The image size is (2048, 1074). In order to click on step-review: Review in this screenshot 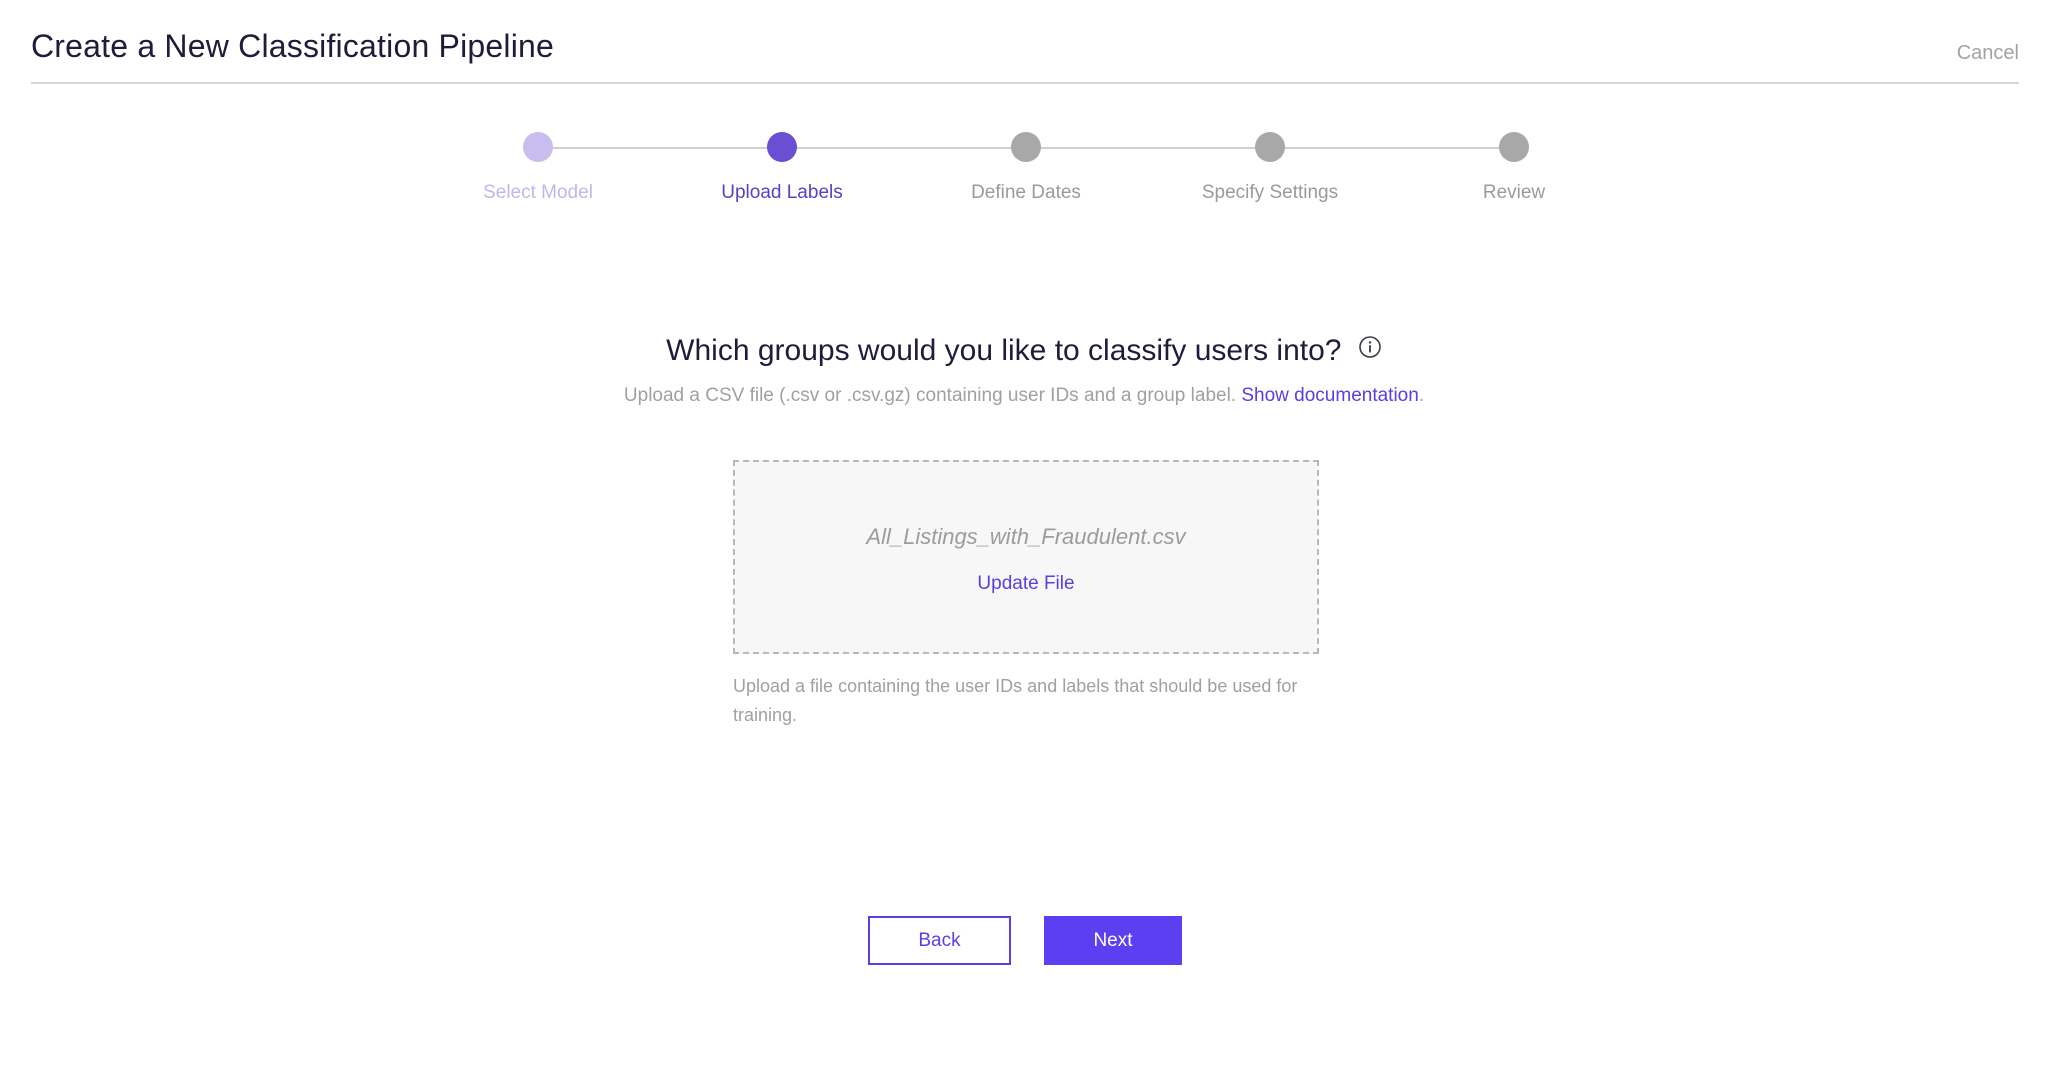, I will do `click(1514, 167)`.